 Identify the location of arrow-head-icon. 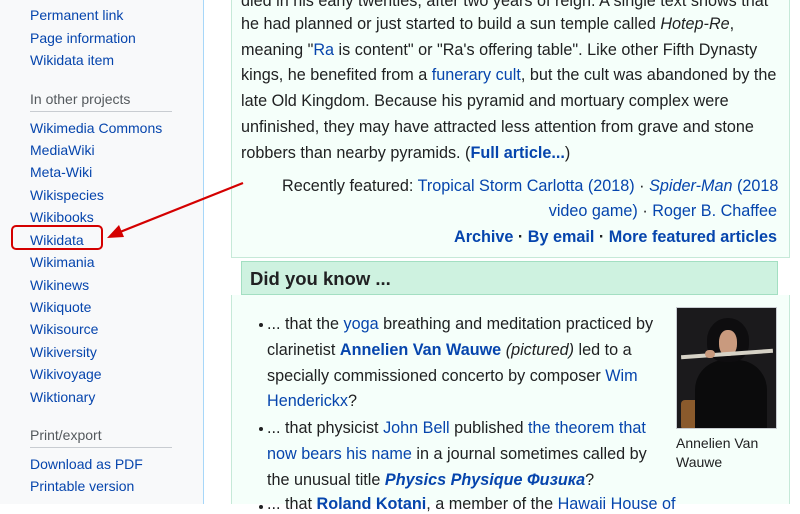
(115, 231).